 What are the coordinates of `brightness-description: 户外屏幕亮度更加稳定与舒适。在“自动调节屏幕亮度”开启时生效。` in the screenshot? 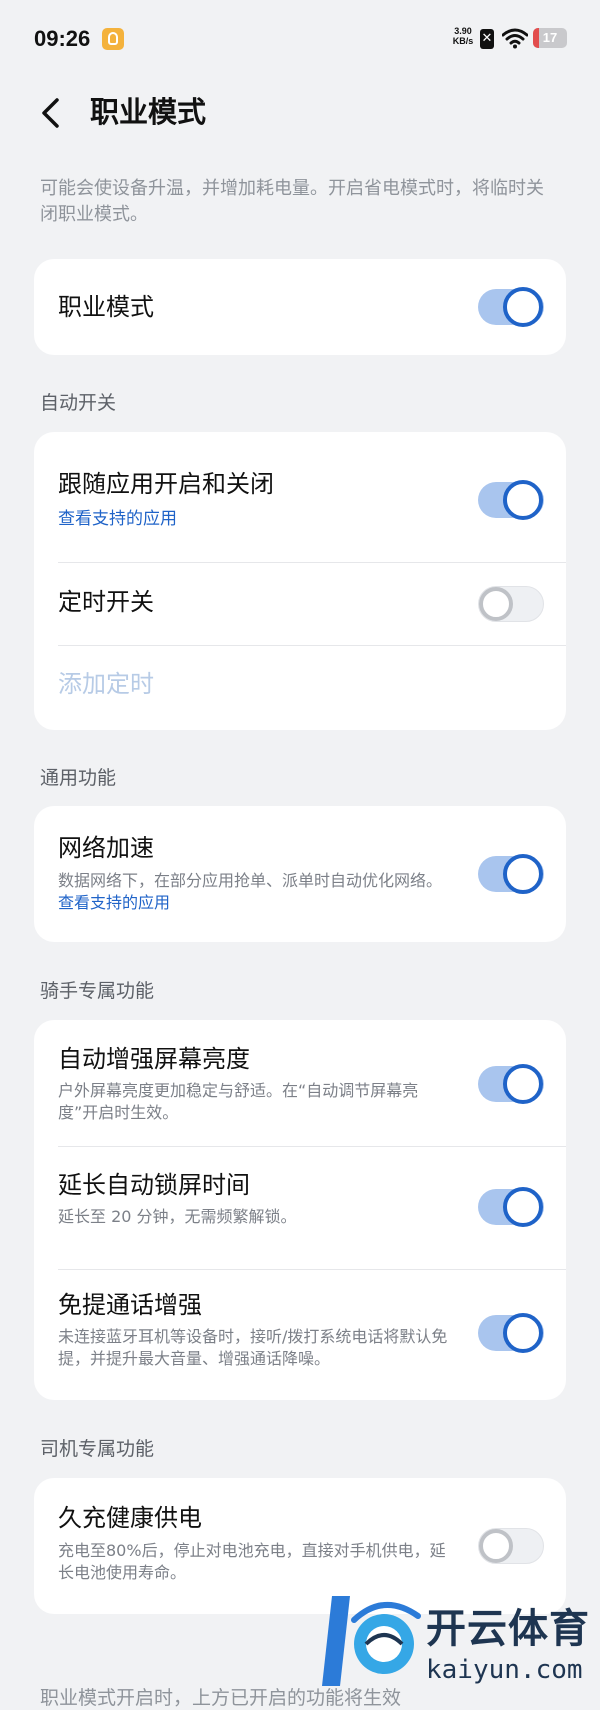 It's located at (238, 1101).